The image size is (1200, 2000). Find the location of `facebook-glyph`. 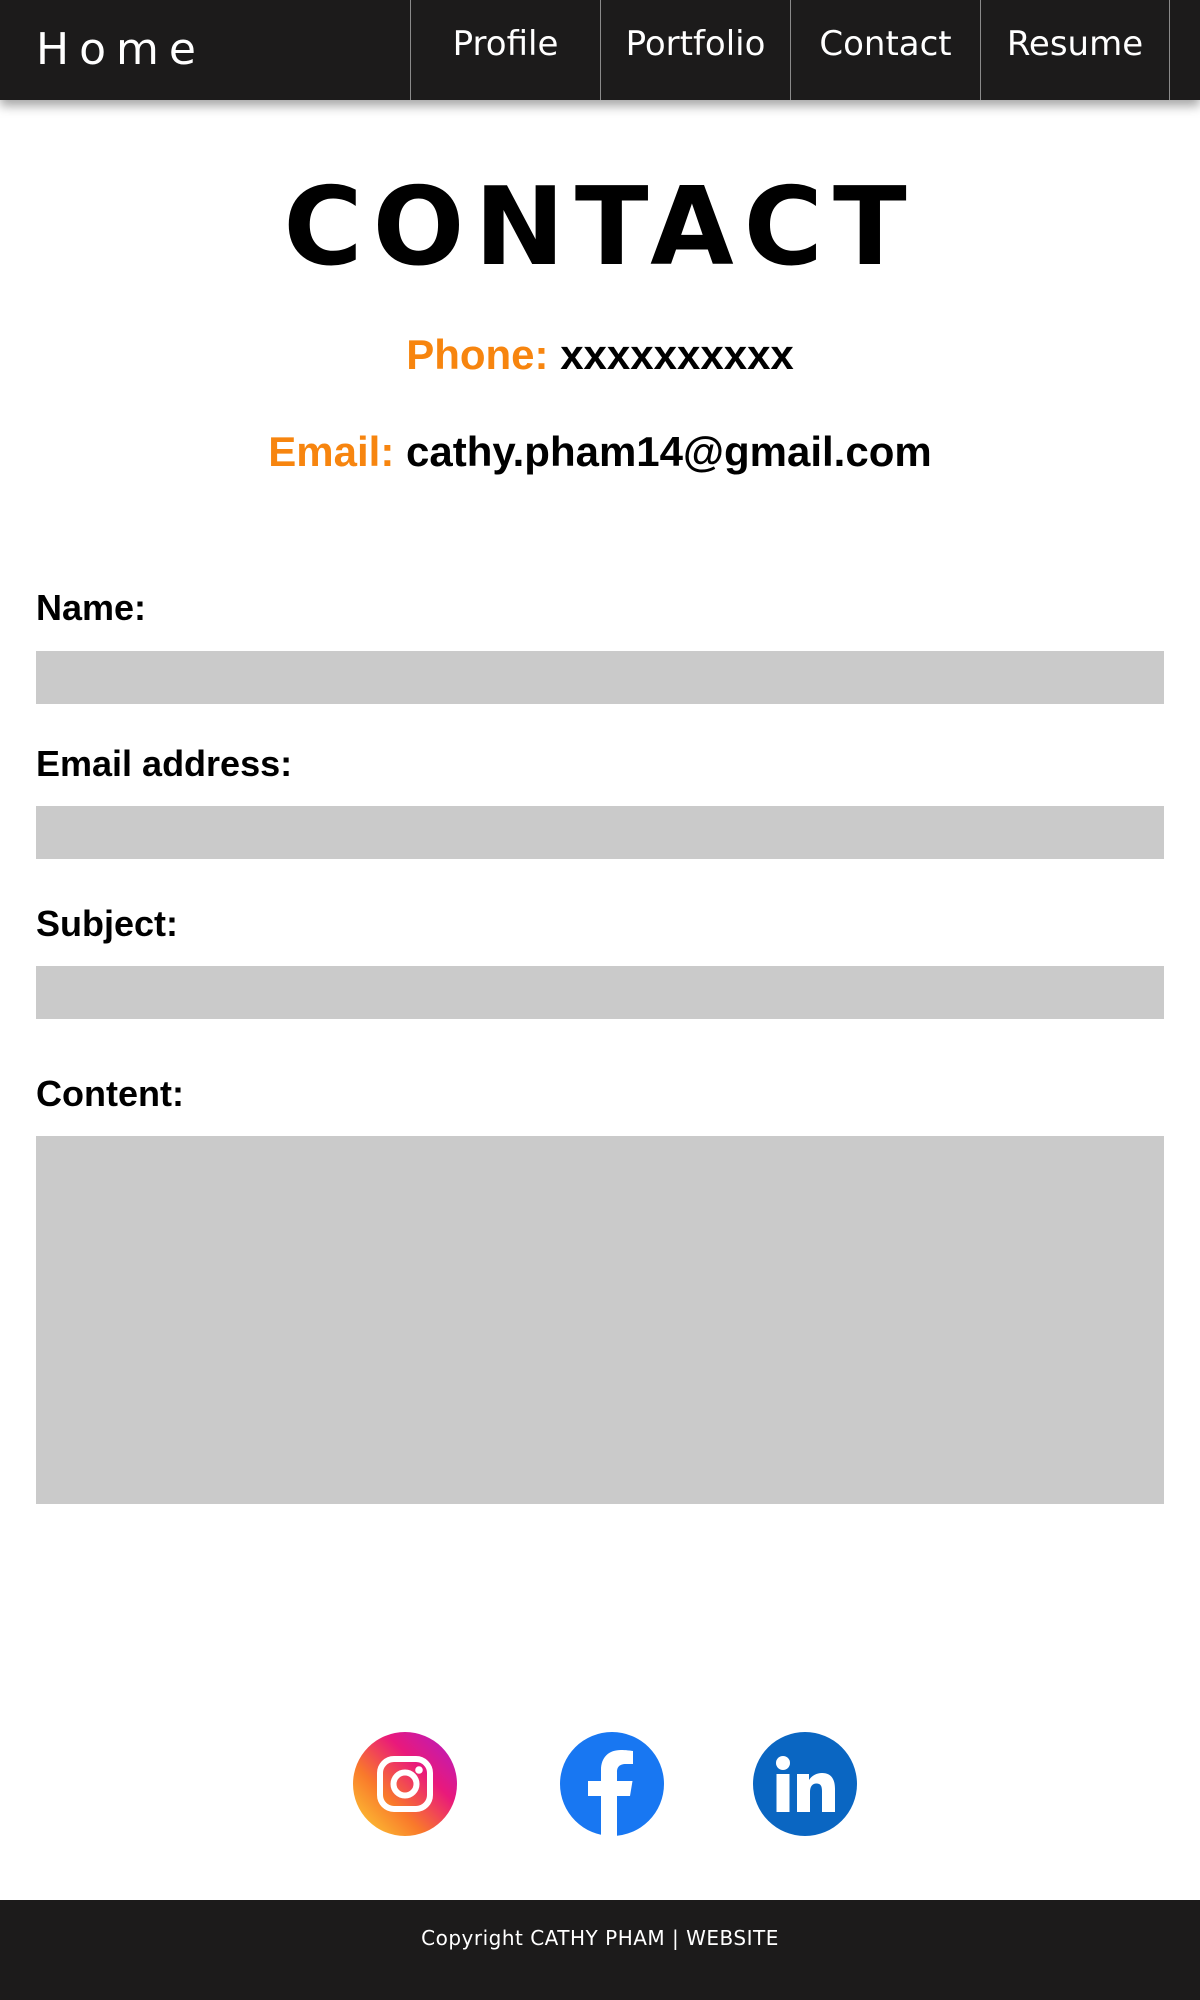

facebook-glyph is located at coordinates (610, 1793).